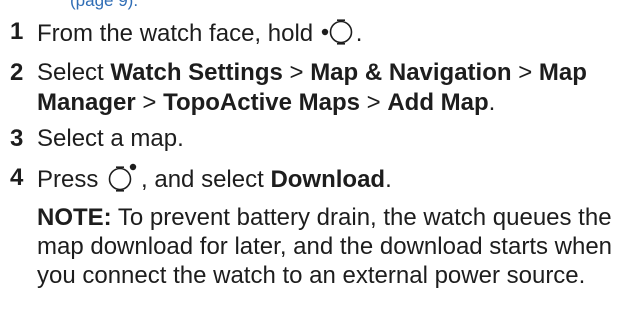  Describe the element at coordinates (71, 179) in the screenshot. I see `step-text-part: Press` at that location.